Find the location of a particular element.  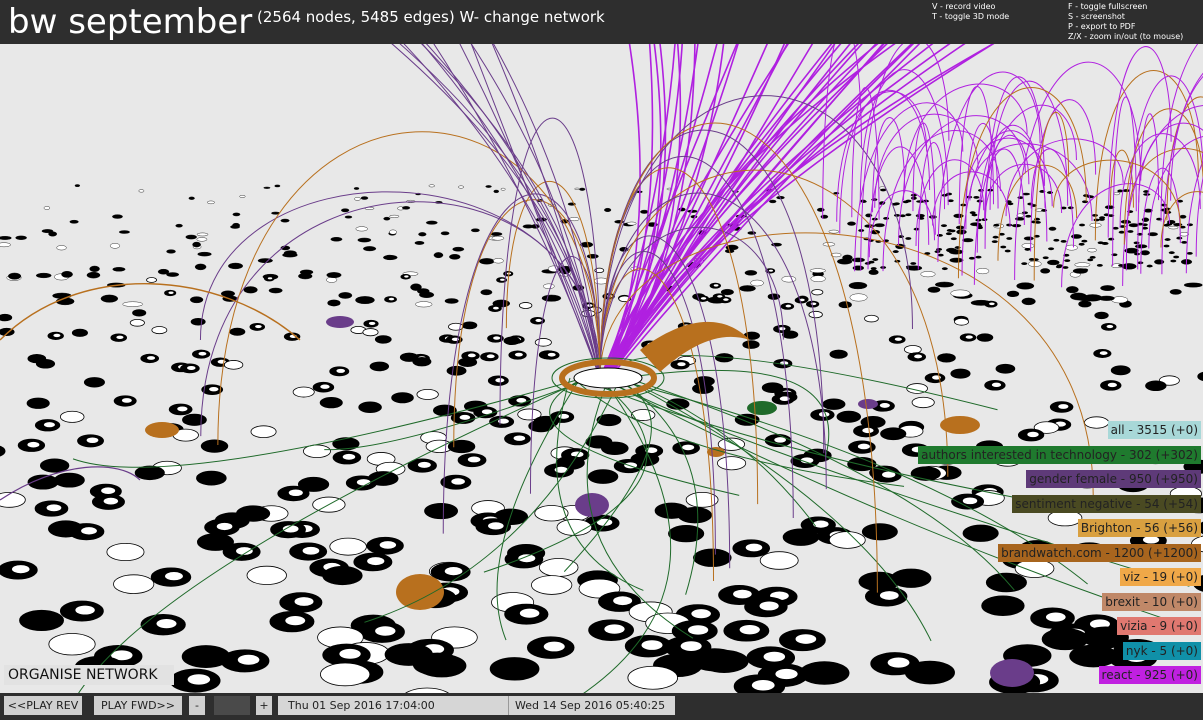

shortcut-export-pdf: P - export to PDF is located at coordinates (1102, 26).